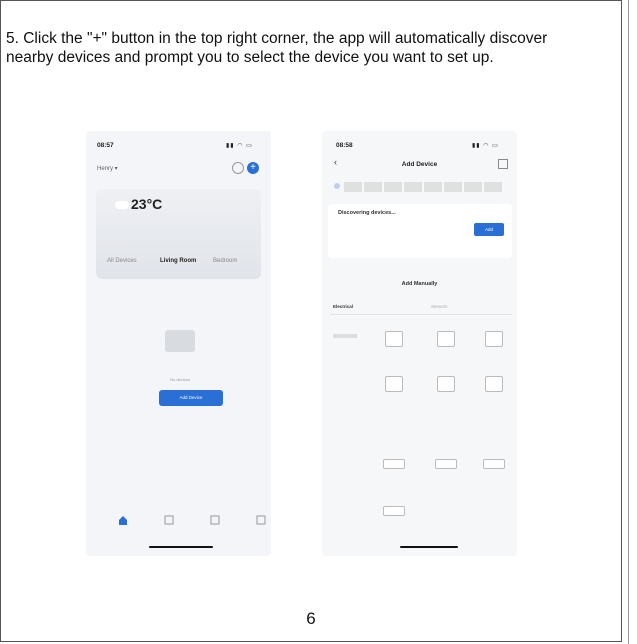  Describe the element at coordinates (215, 519) in the screenshot. I see `nav-smart-icon` at that location.